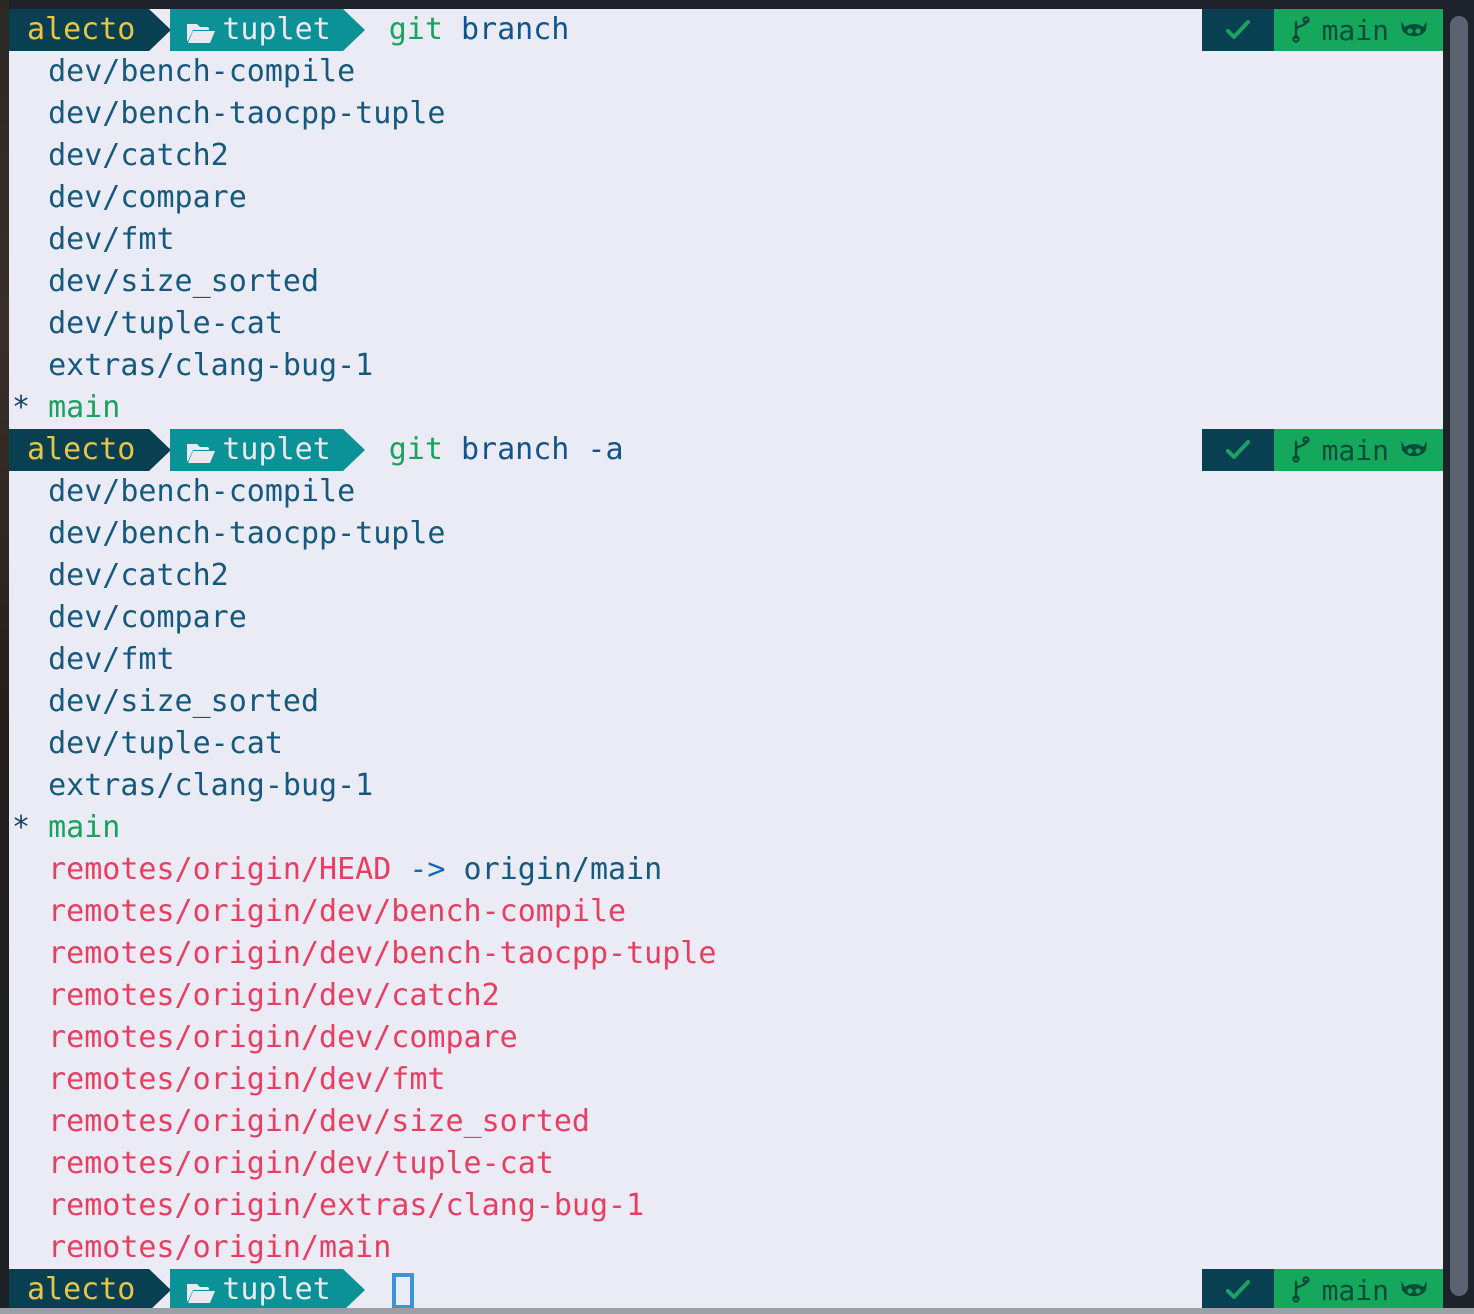  I want to click on local-branch-name: dev/bench-compile, so click(184, 491).